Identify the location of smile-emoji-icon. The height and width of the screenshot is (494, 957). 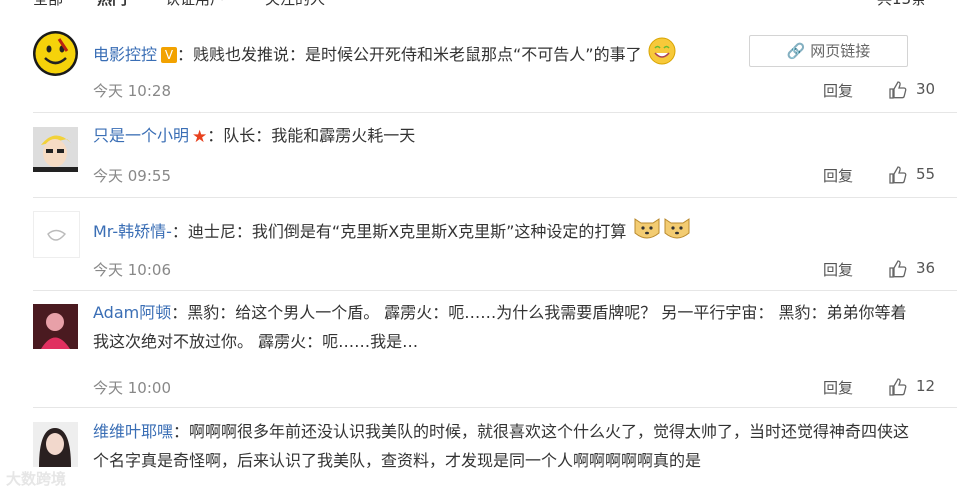
(662, 55).